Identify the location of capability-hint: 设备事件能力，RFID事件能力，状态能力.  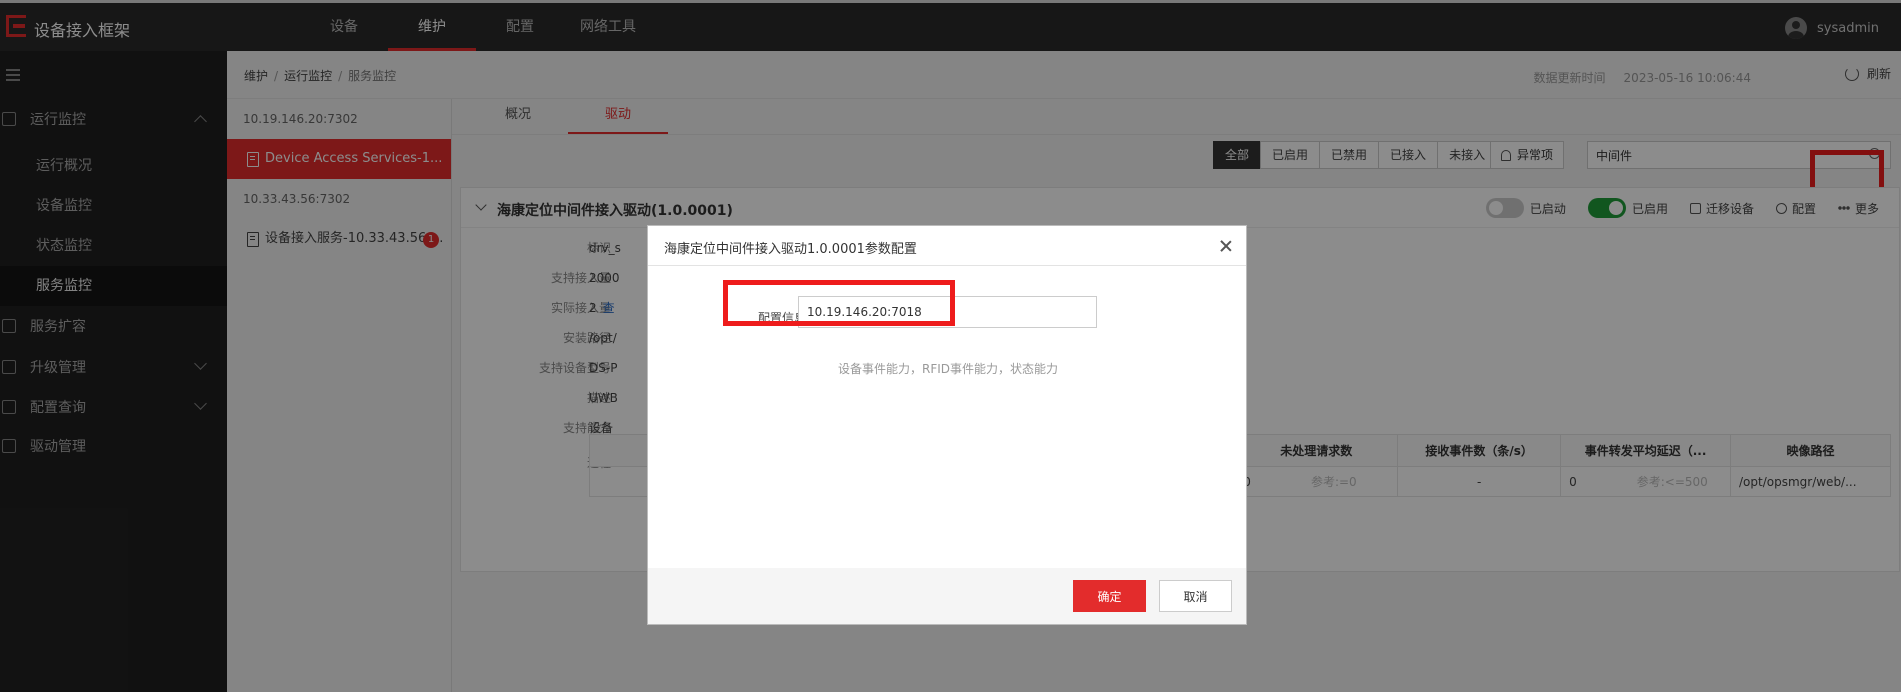
(948, 369).